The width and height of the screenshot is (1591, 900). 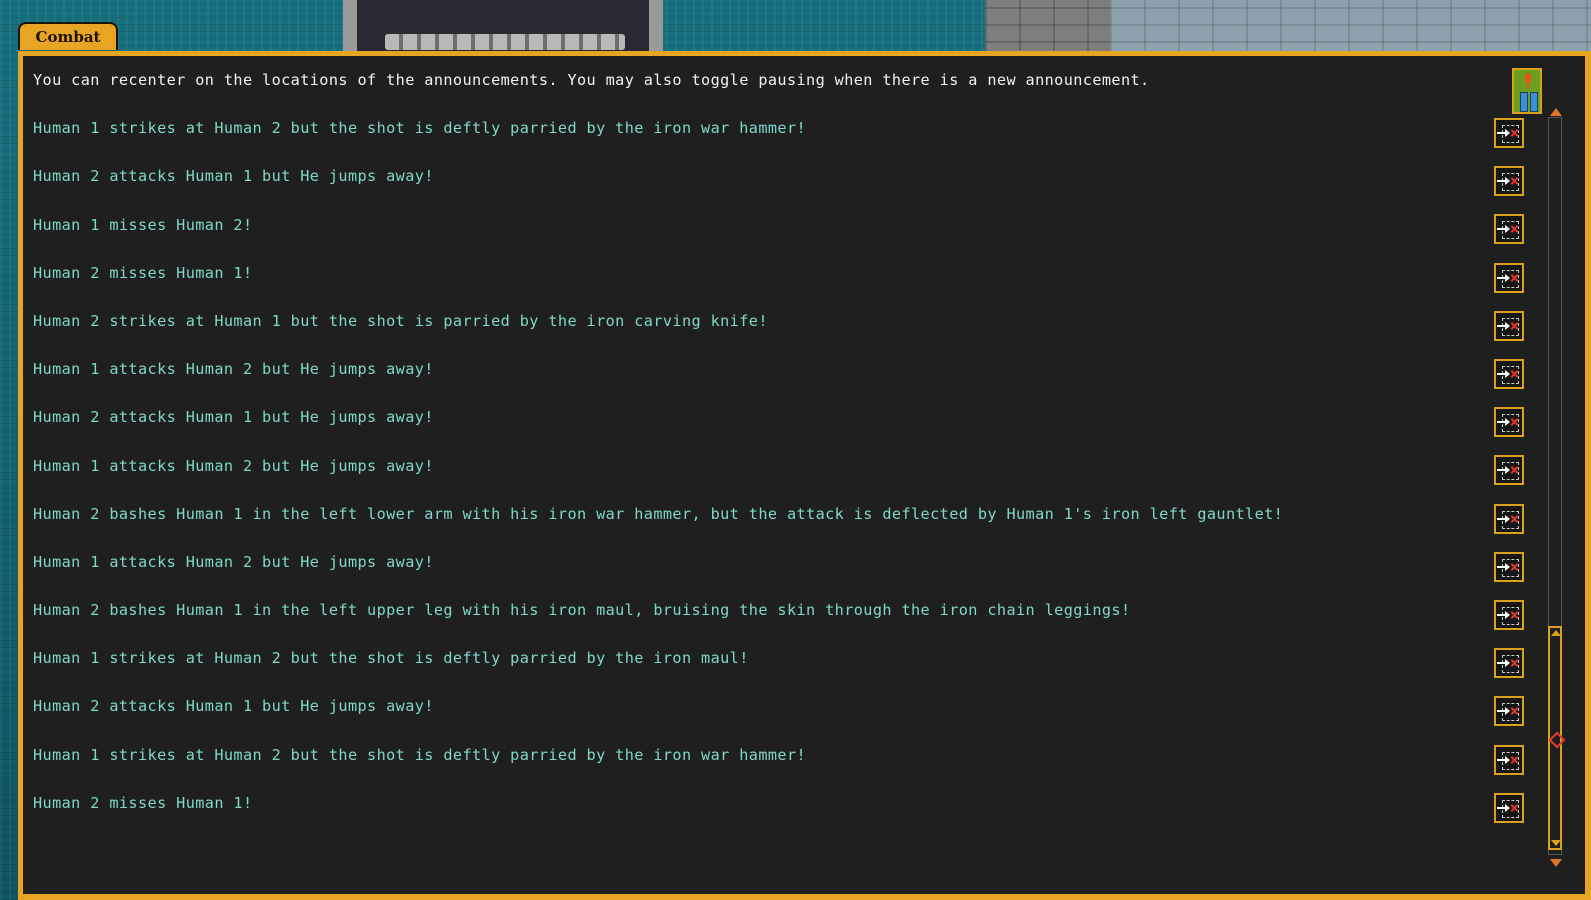 I want to click on announcement-line: Human 1 misses Human 2!, so click(x=143, y=224).